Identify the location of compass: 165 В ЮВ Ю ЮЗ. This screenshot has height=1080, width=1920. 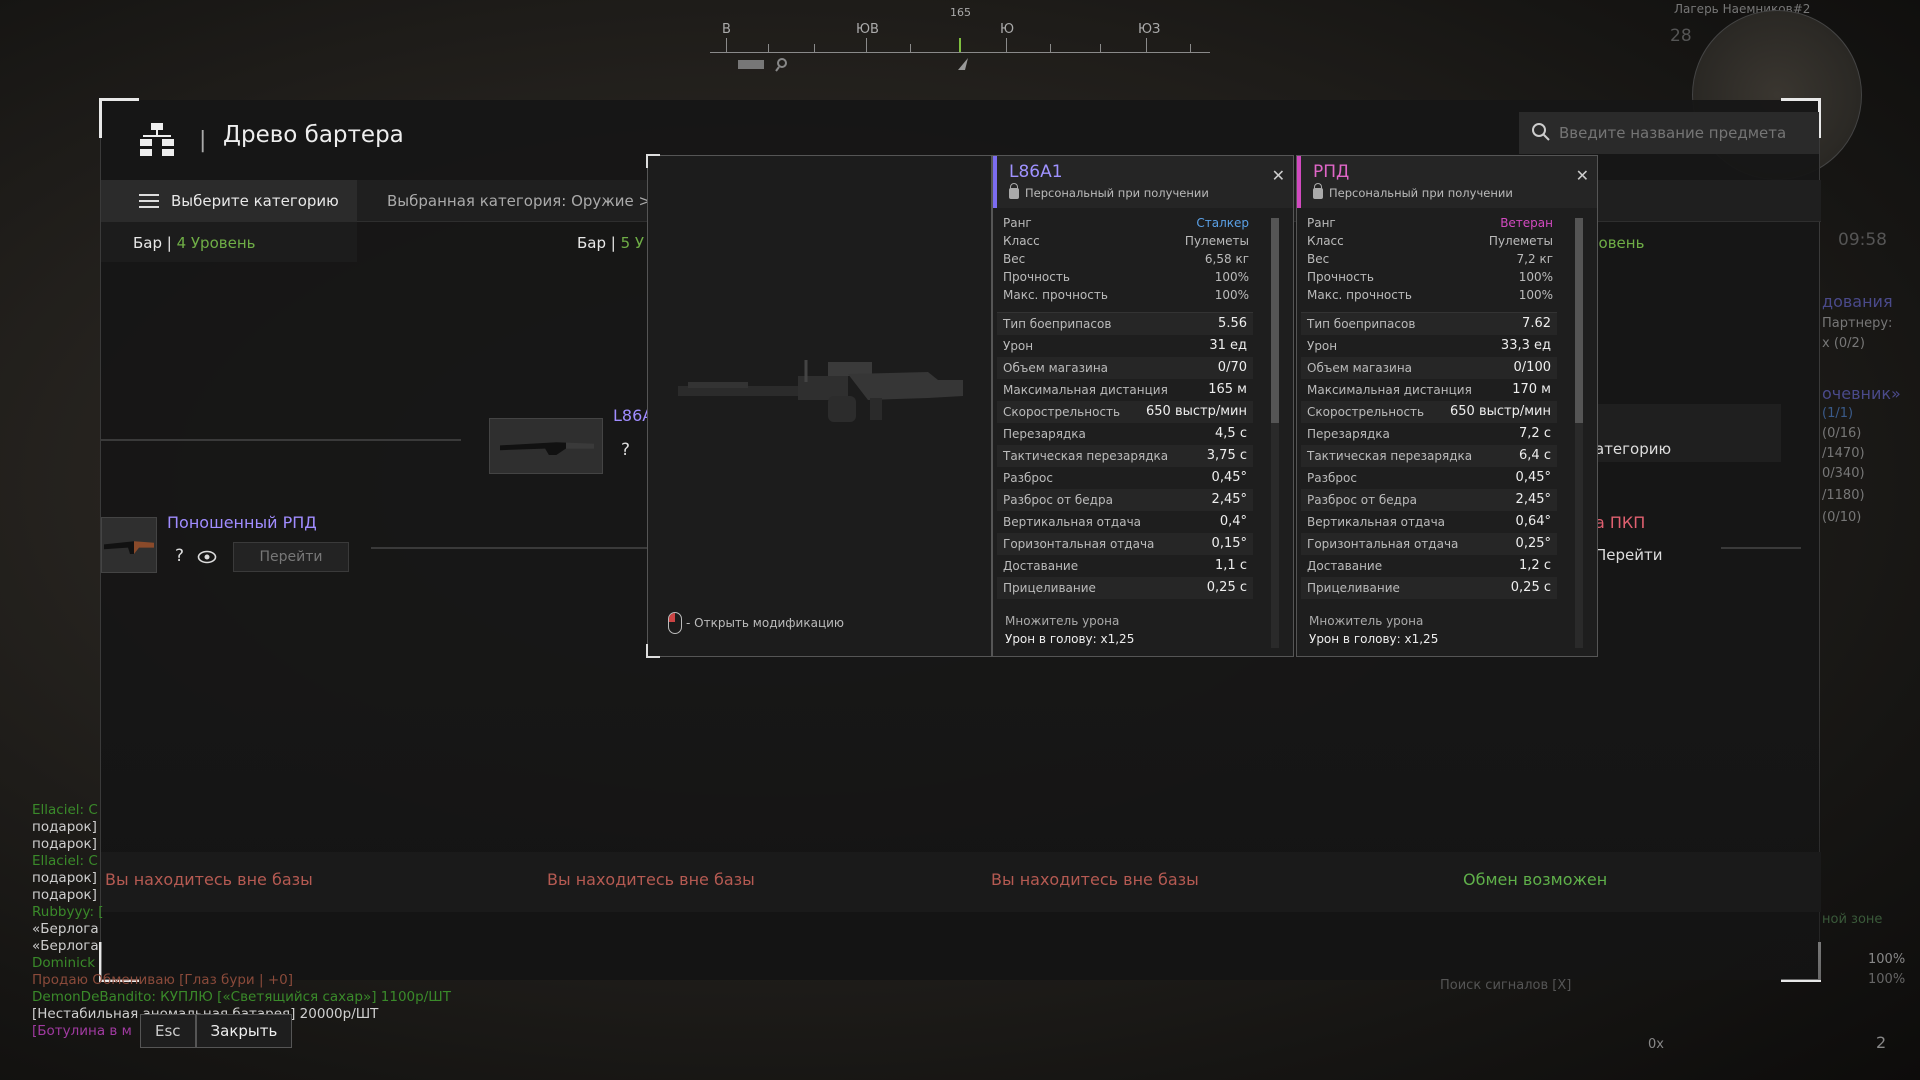
(960, 40).